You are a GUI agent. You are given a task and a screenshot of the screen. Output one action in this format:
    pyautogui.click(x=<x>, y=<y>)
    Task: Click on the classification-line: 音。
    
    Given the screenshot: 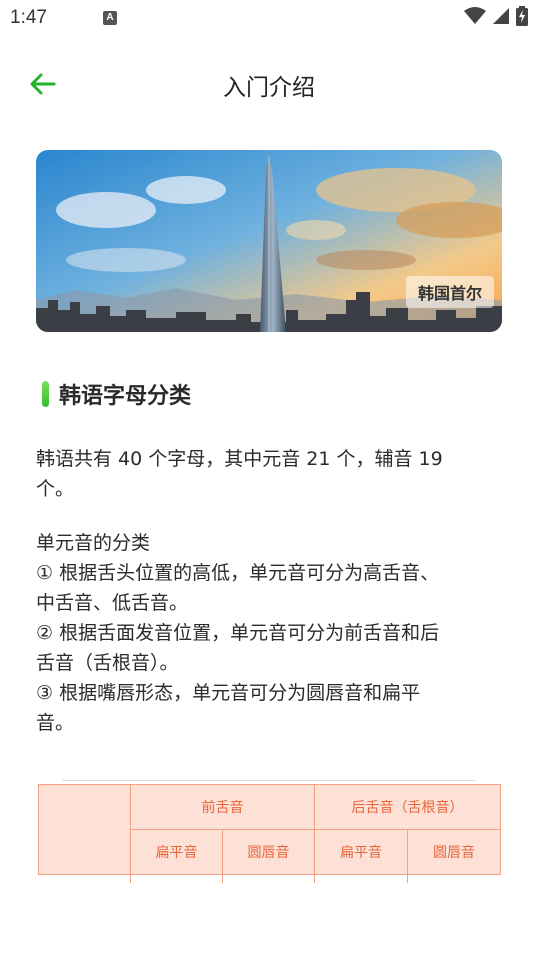 What is the action you would take?
    pyautogui.click(x=55, y=723)
    